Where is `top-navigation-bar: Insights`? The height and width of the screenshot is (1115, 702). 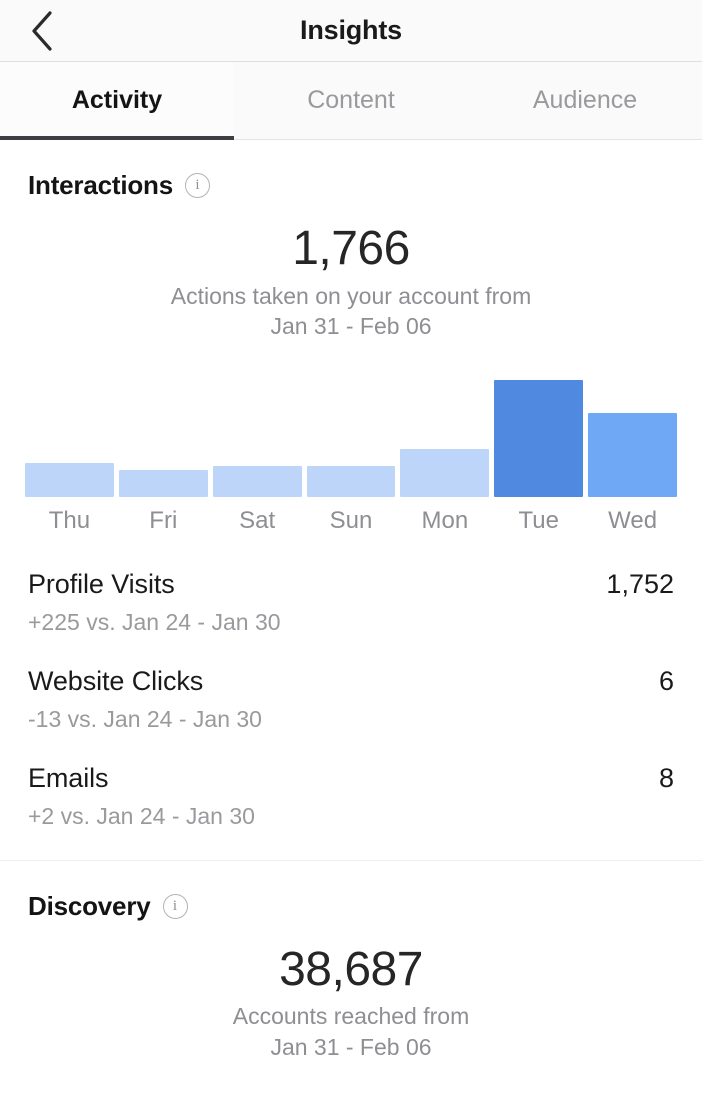 top-navigation-bar: Insights is located at coordinates (351, 31).